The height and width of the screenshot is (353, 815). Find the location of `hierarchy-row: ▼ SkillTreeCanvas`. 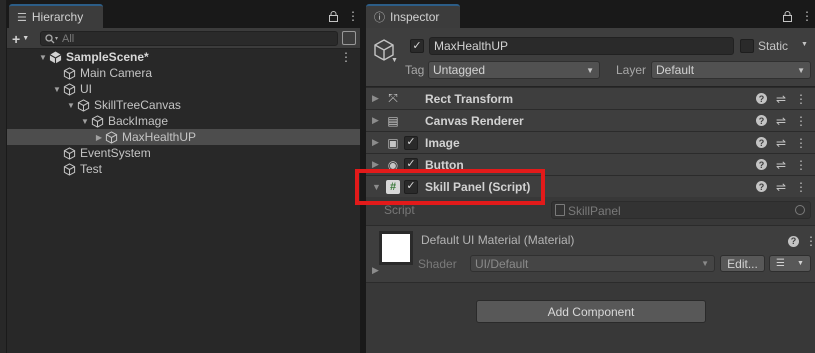

hierarchy-row: ▼ SkillTreeCanvas is located at coordinates (183, 105).